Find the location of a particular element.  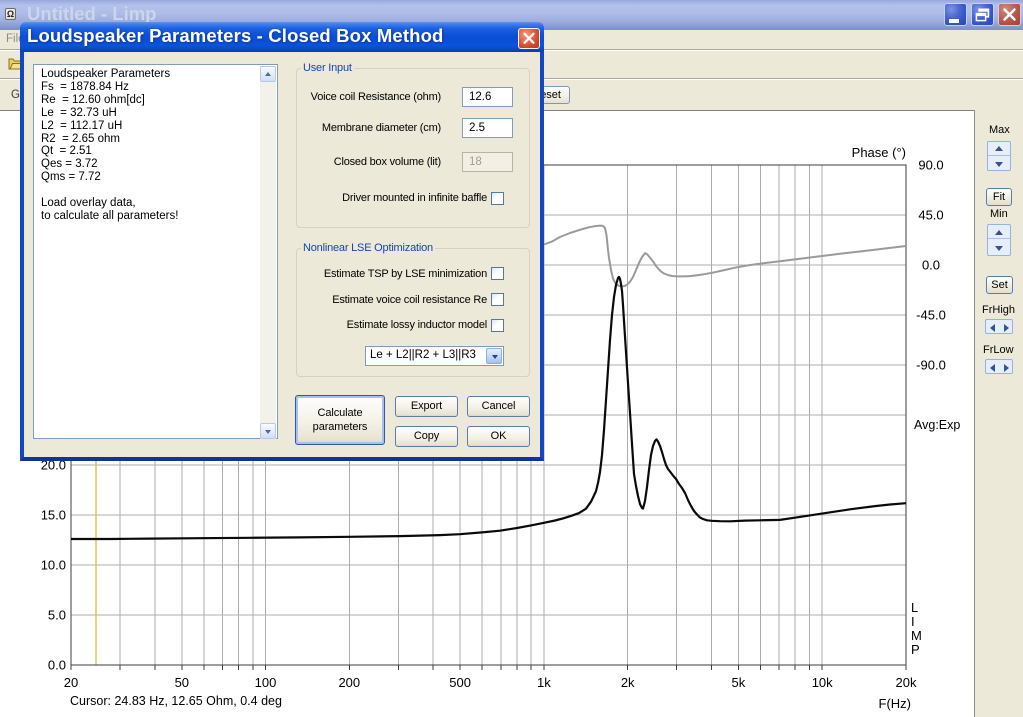

svg-text: 20 is located at coordinates (71, 682).